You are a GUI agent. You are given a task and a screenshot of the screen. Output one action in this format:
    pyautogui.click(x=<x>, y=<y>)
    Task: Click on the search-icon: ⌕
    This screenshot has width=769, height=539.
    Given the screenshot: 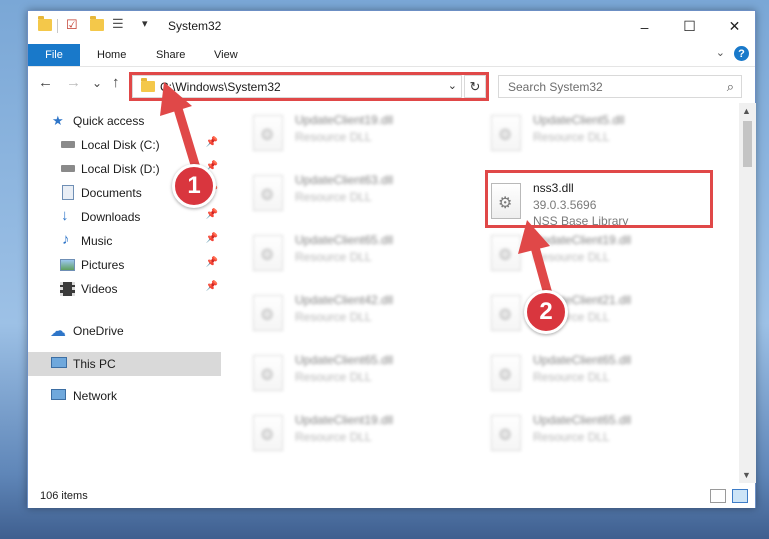 What is the action you would take?
    pyautogui.click(x=730, y=86)
    